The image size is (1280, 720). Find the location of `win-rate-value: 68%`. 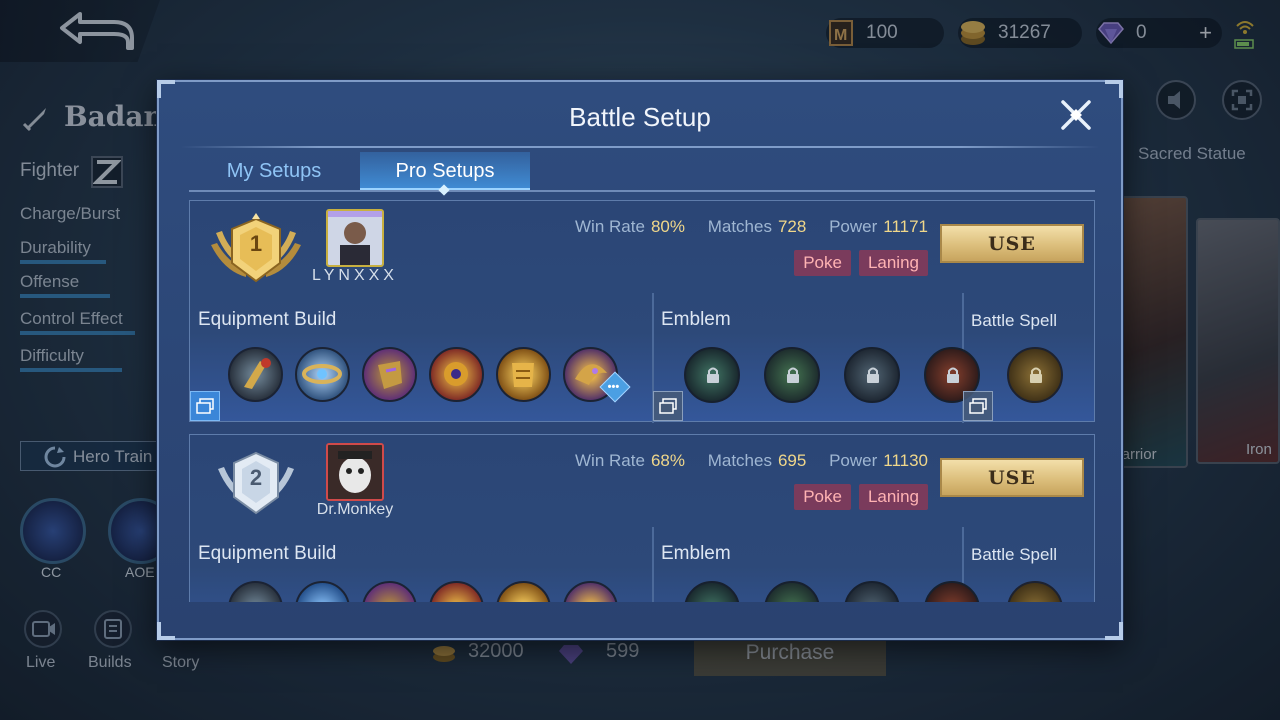

win-rate-value: 68% is located at coordinates (667, 460).